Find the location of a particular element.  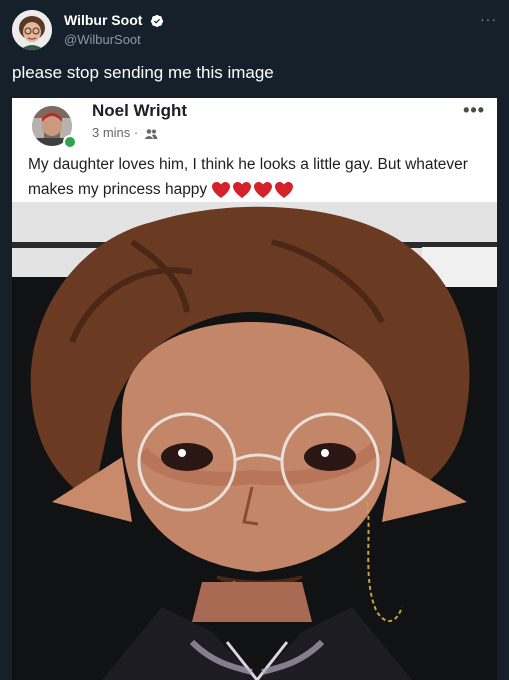

fb-timestamp: 3 mins · is located at coordinates (115, 132).